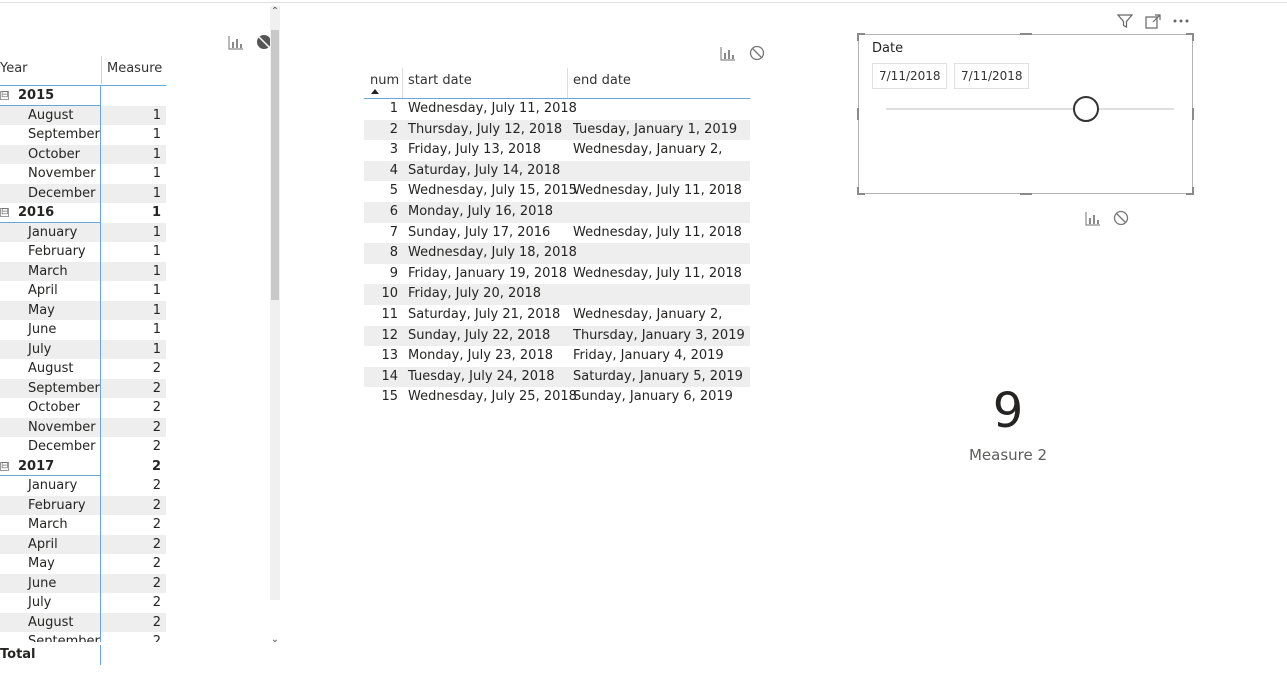 The width and height of the screenshot is (1287, 680). What do you see at coordinates (14, 68) in the screenshot?
I see `matrix-header-year: Year` at bounding box center [14, 68].